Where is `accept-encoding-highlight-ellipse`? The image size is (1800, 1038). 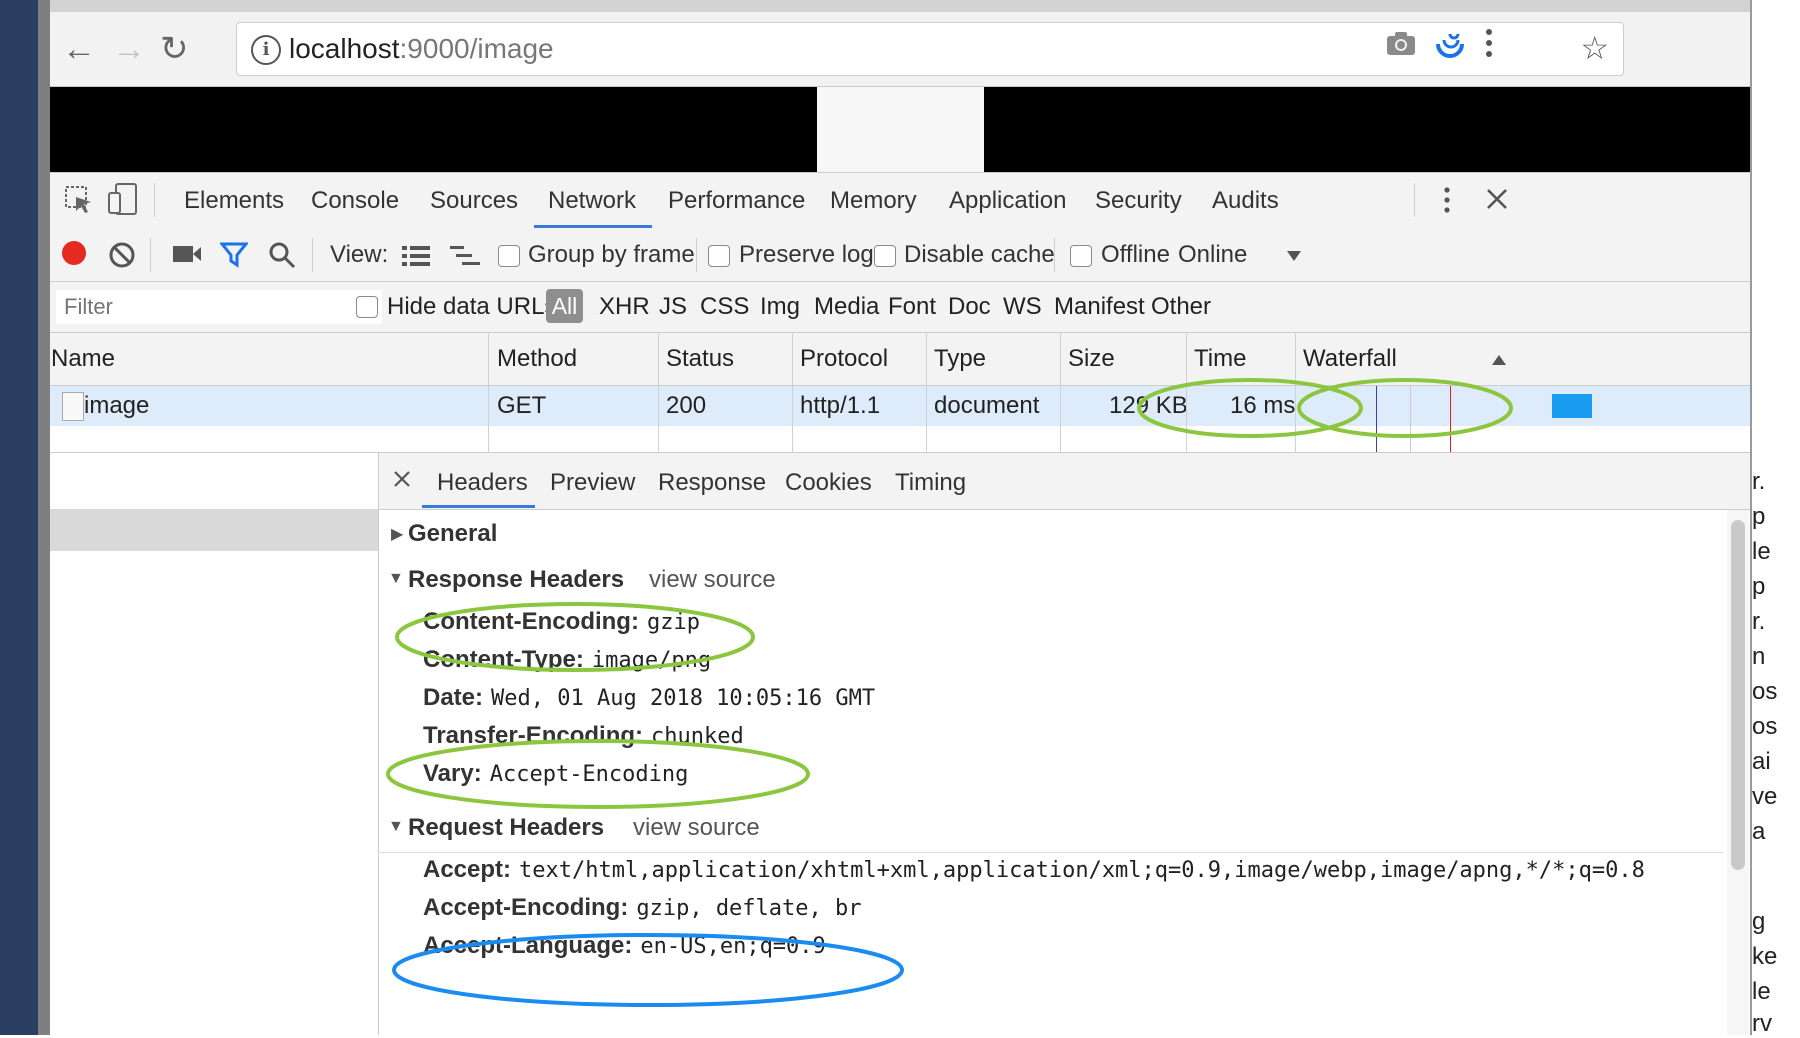
accept-encoding-highlight-ellipse is located at coordinates (648, 970).